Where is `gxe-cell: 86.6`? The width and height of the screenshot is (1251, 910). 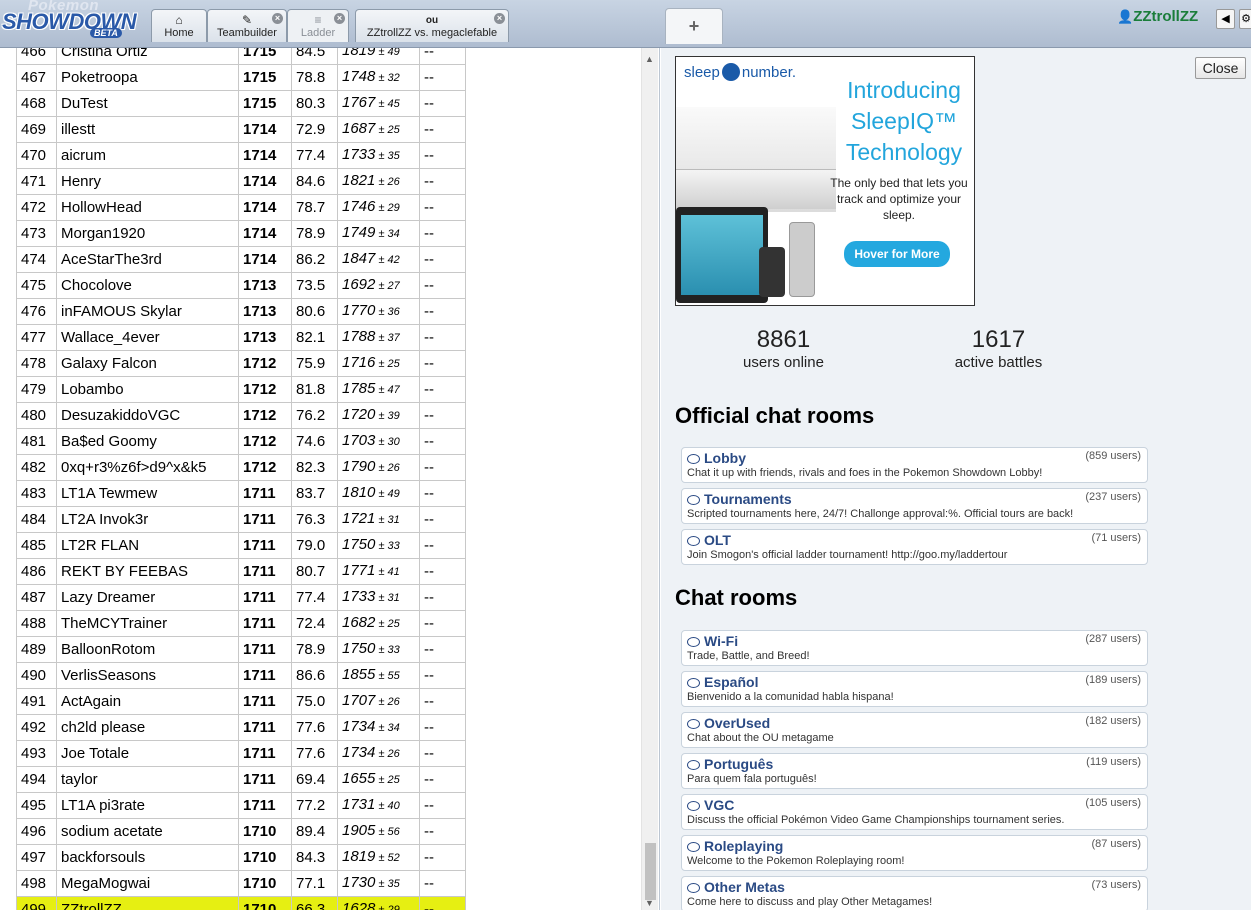 gxe-cell: 86.6 is located at coordinates (314, 675).